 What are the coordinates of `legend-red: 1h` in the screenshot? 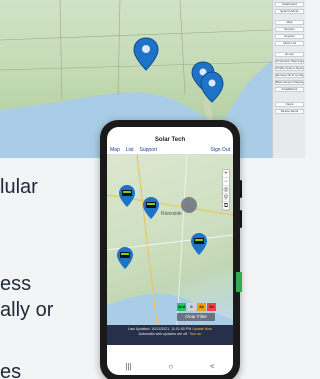 It's located at (211, 307).